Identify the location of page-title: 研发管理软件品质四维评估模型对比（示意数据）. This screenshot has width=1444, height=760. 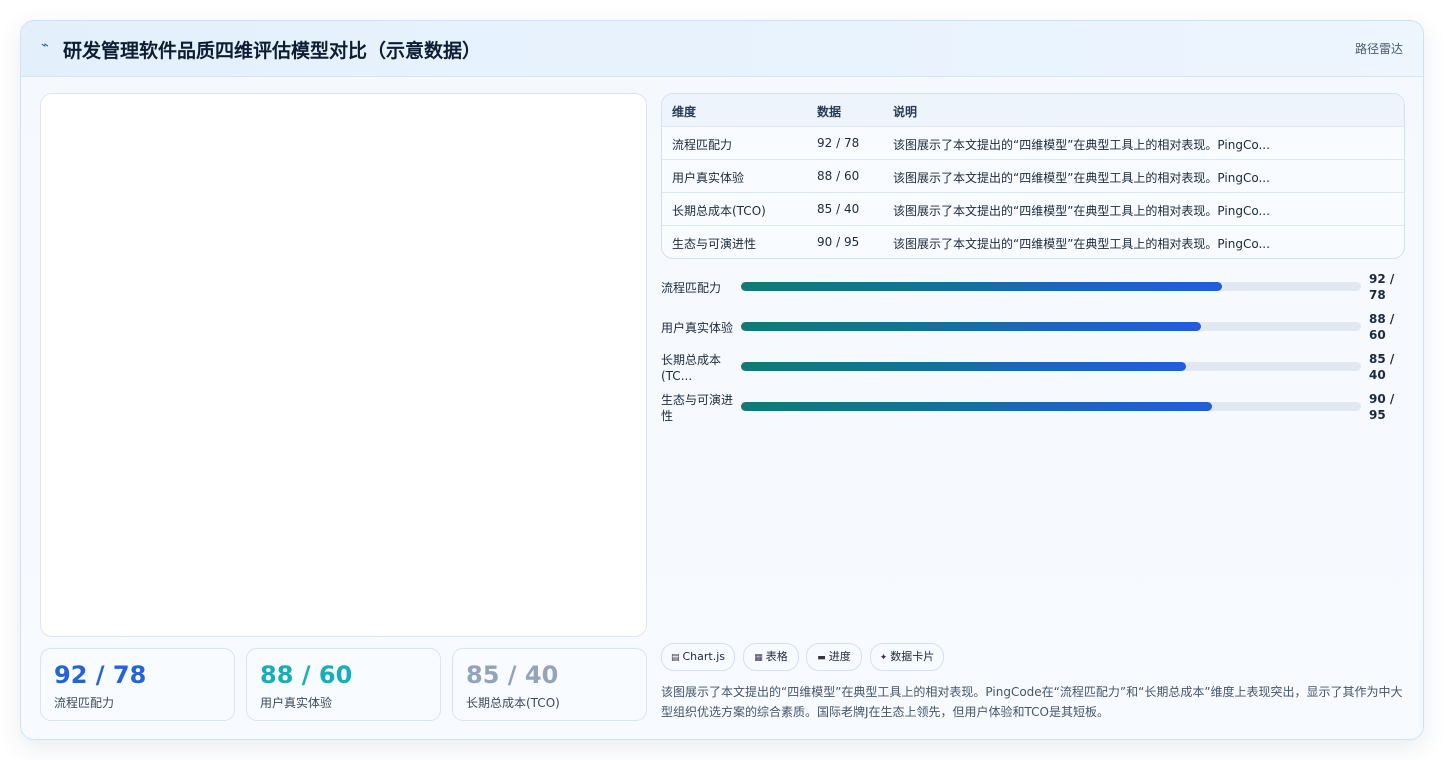
(272, 51).